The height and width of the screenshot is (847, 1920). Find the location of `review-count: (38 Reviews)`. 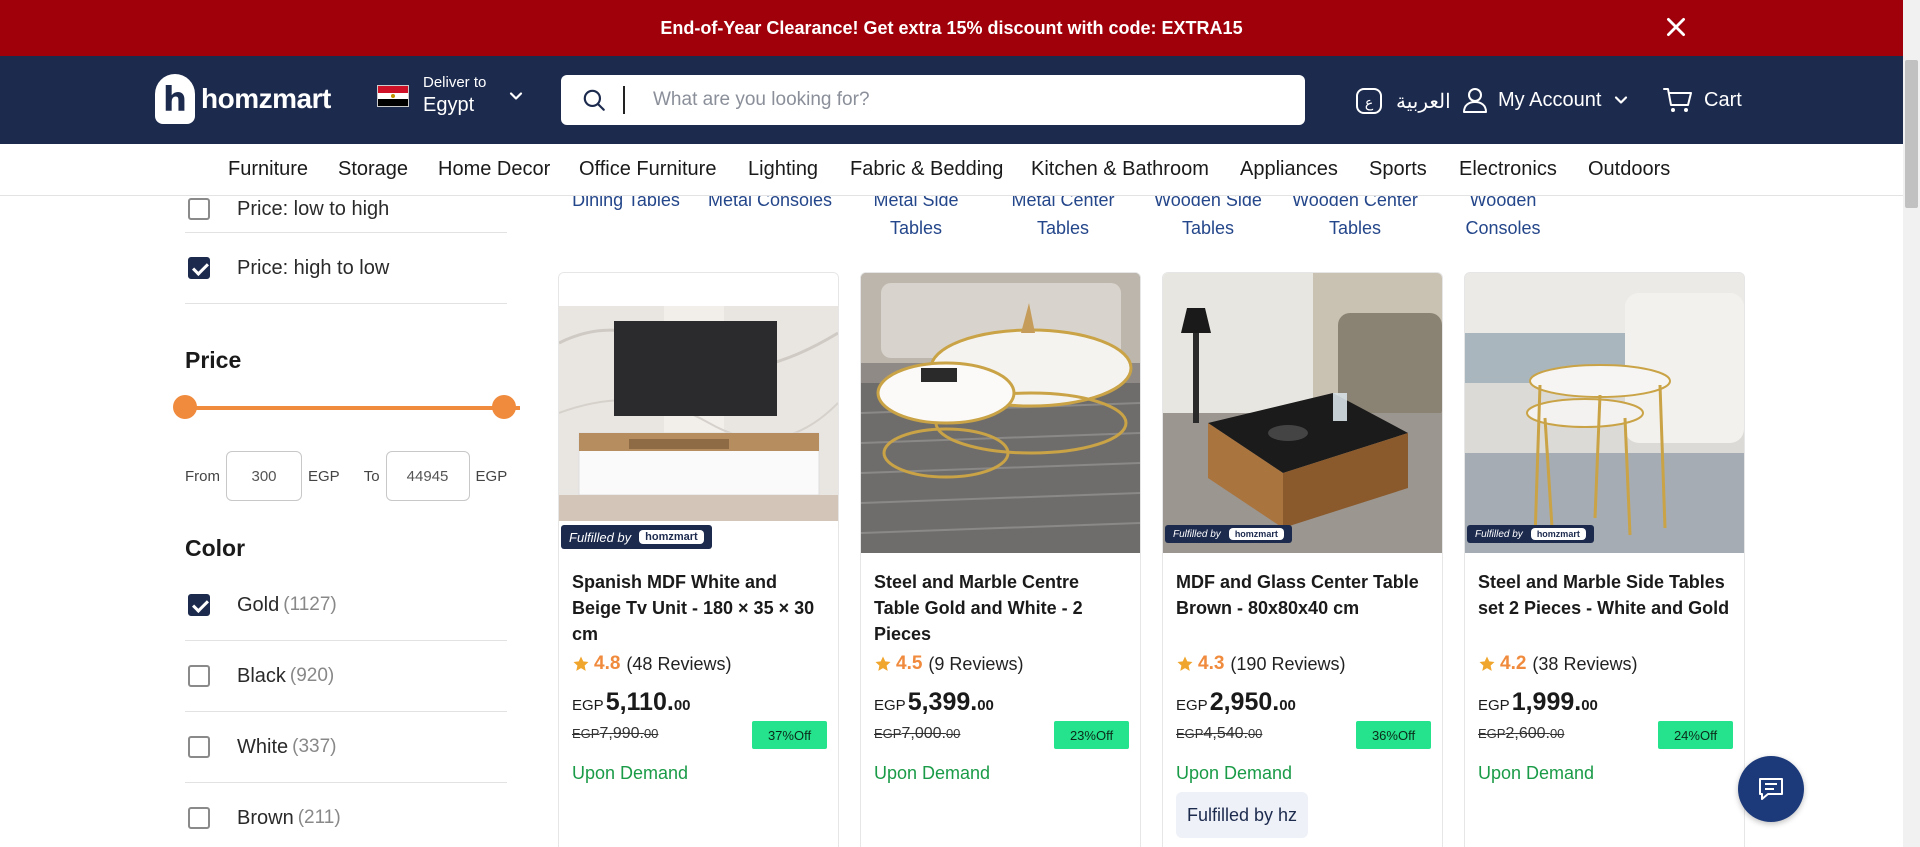

review-count: (38 Reviews) is located at coordinates (1585, 663).